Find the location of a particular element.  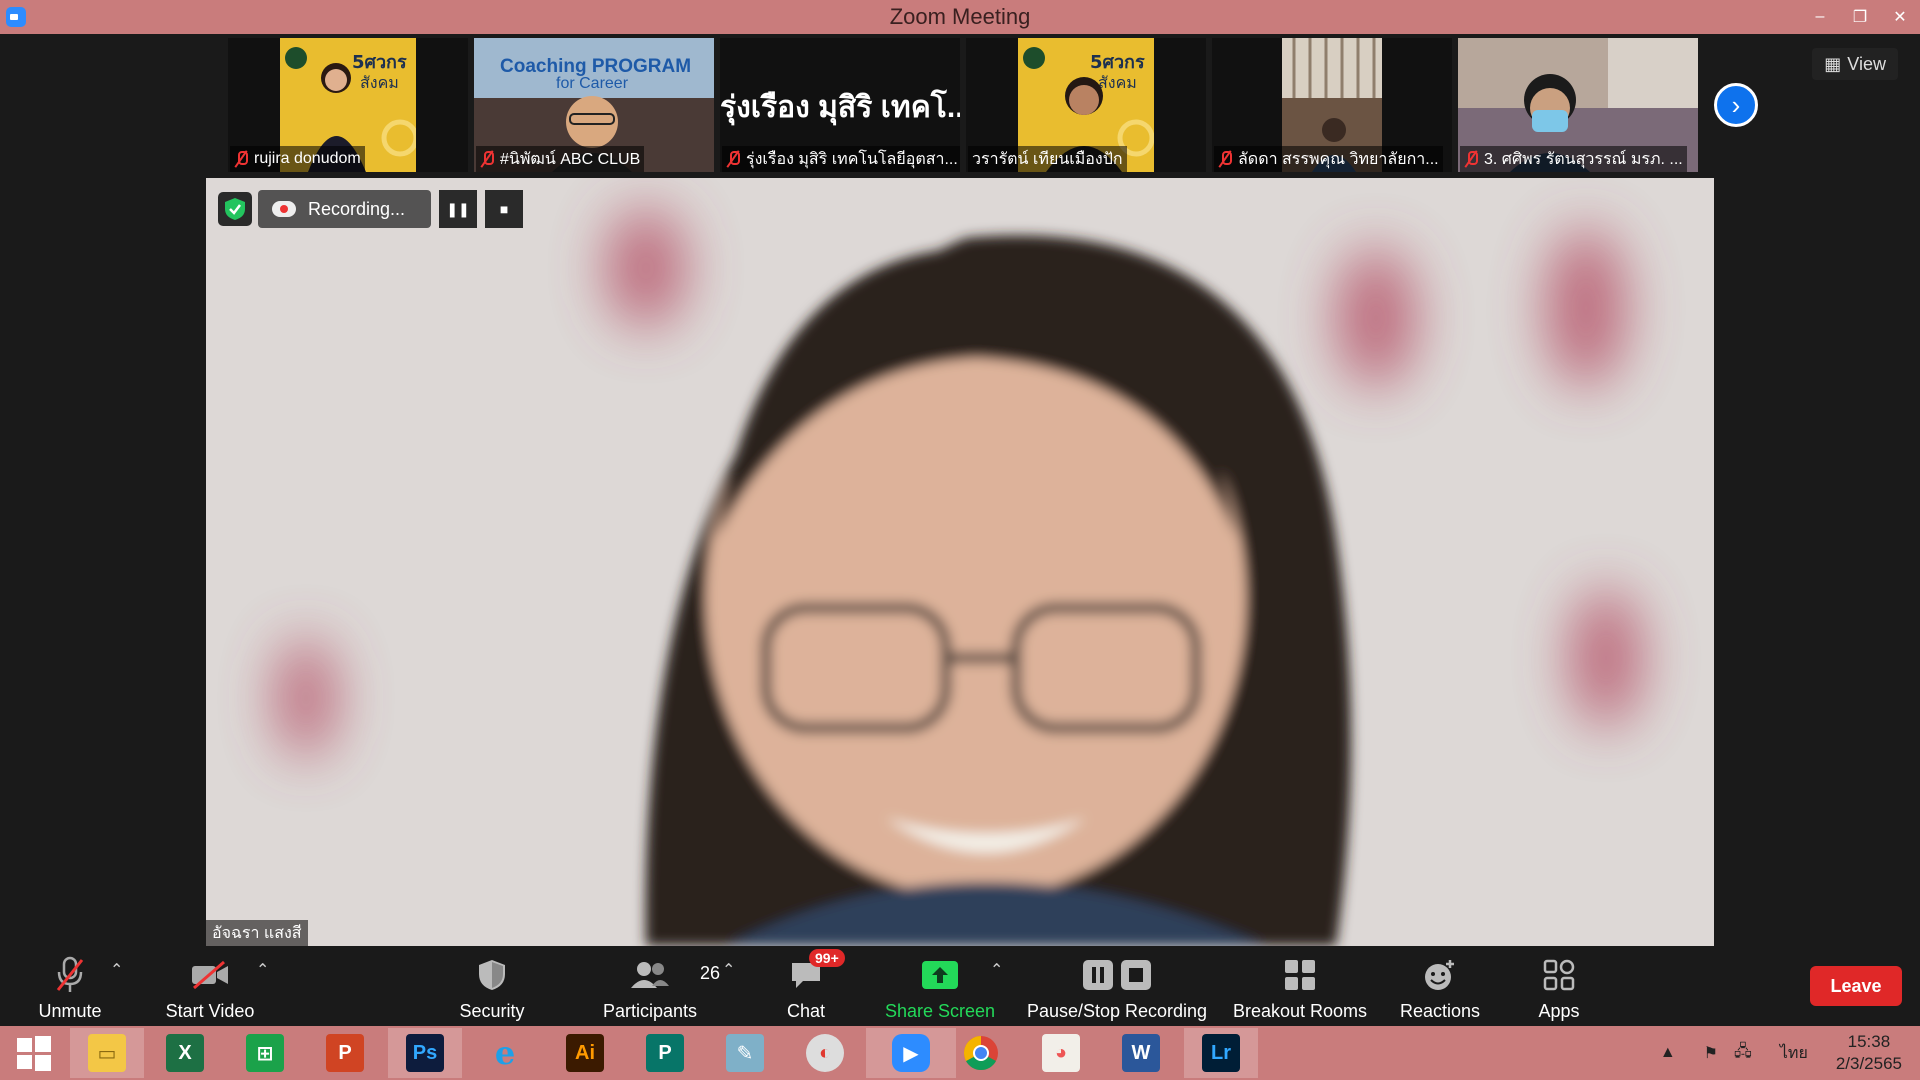

chevron-up-icon: ▲ is located at coordinates (1668, 1053).